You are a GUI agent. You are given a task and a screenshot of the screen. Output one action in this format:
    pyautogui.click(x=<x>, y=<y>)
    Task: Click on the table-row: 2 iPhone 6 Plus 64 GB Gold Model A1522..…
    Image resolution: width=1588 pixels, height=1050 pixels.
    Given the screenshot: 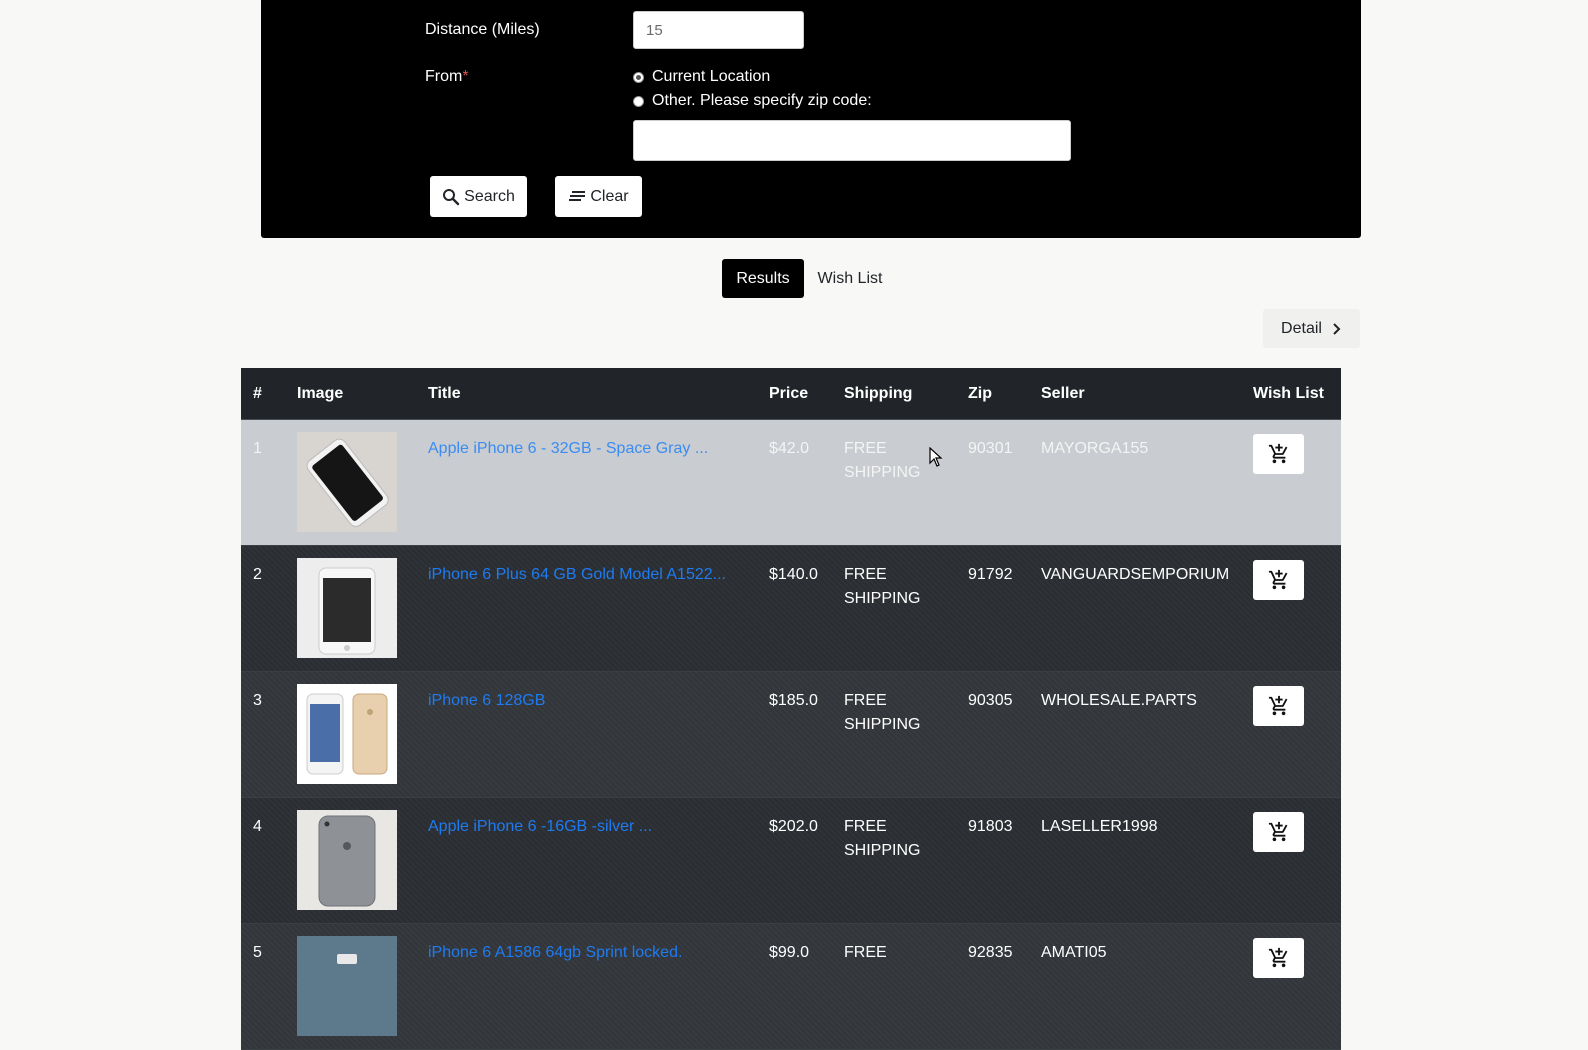 What is the action you would take?
    pyautogui.click(x=791, y=609)
    